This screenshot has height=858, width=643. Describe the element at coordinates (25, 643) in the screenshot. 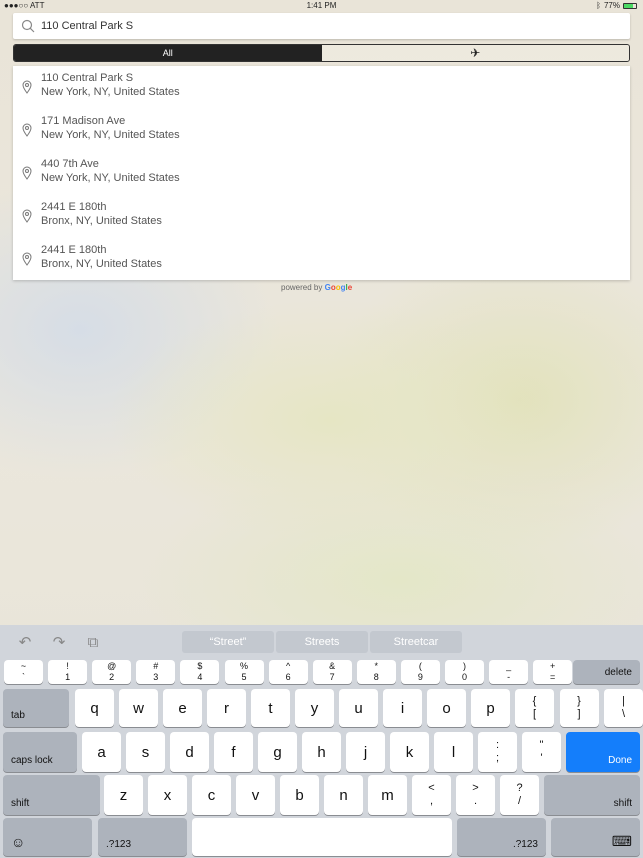

I see `undo-icon: ↶` at that location.